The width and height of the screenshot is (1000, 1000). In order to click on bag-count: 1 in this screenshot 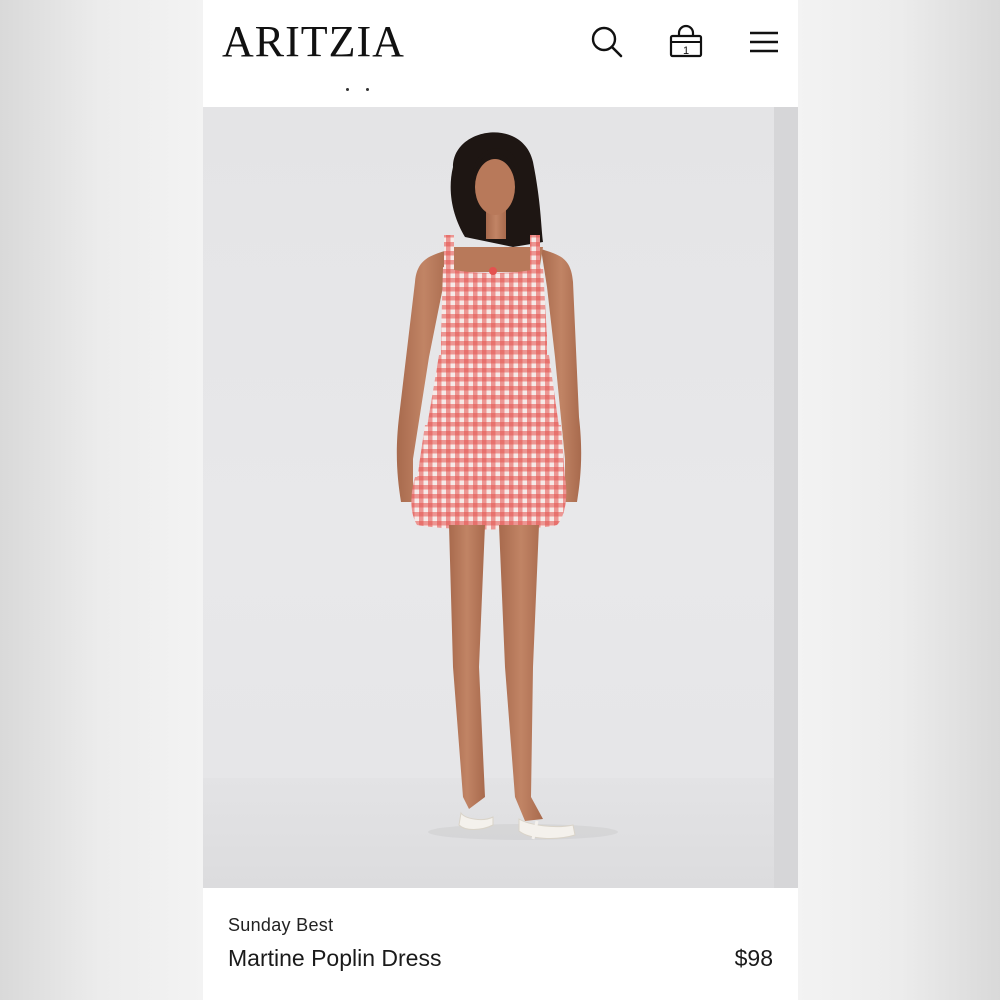, I will do `click(686, 51)`.